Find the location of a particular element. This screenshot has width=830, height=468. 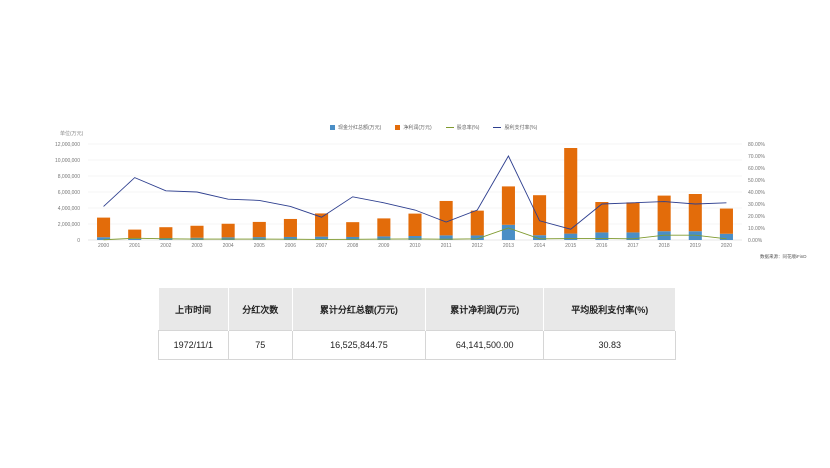

legend-item-net-profit: 净利润(万元) is located at coordinates (413, 127).